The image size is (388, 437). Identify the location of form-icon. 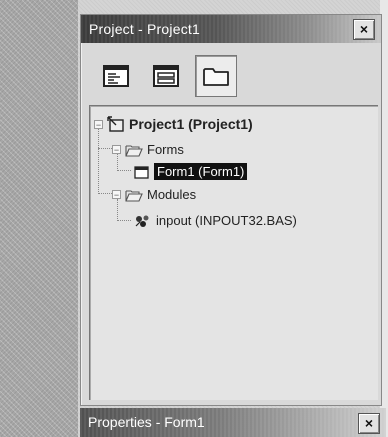
(142, 172).